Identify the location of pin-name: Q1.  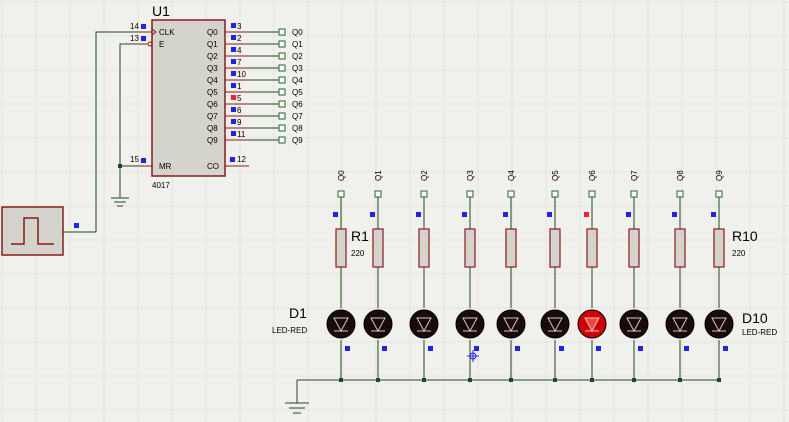
(212, 44).